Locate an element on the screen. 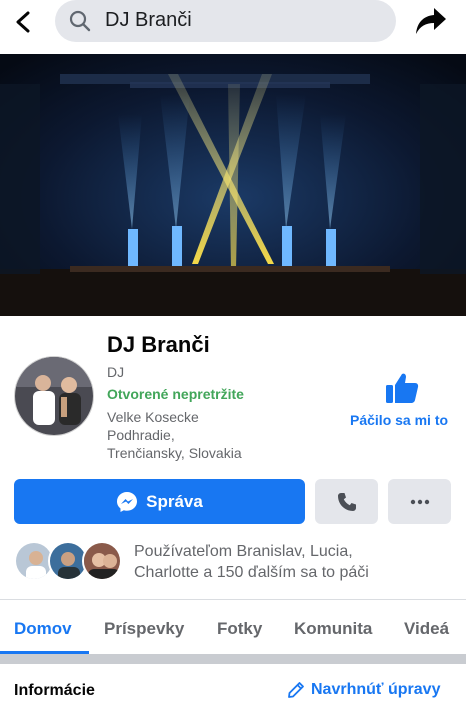  share-icon is located at coordinates (431, 21).